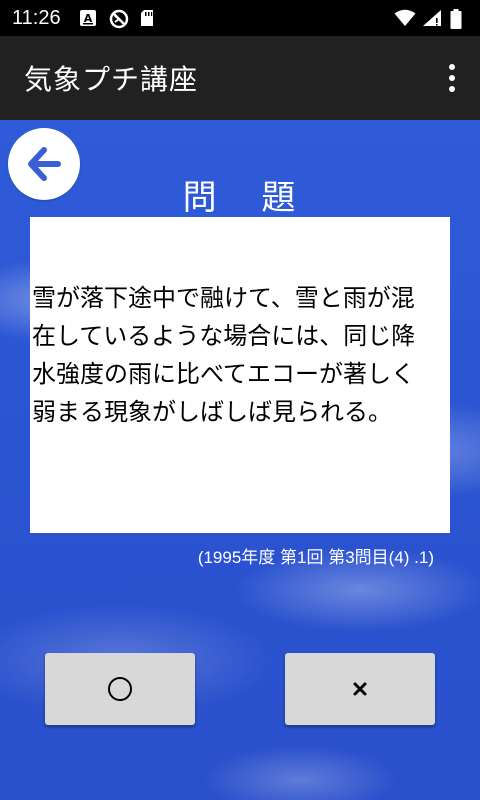  I want to click on more-vert-icon, so click(452, 78).